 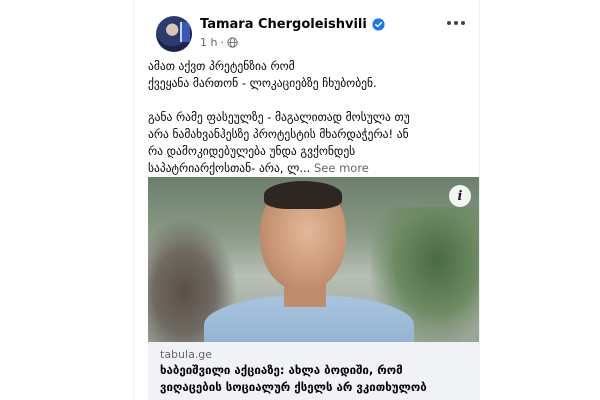 What do you see at coordinates (283, 24) in the screenshot?
I see `author-name: Tamara Chergoleishvili` at bounding box center [283, 24].